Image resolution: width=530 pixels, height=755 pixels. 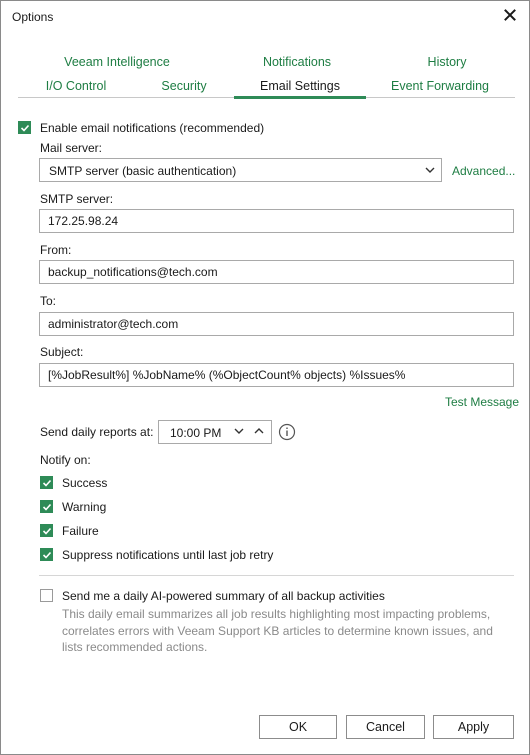 What do you see at coordinates (473, 727) in the screenshot?
I see `apply-button: Apply` at bounding box center [473, 727].